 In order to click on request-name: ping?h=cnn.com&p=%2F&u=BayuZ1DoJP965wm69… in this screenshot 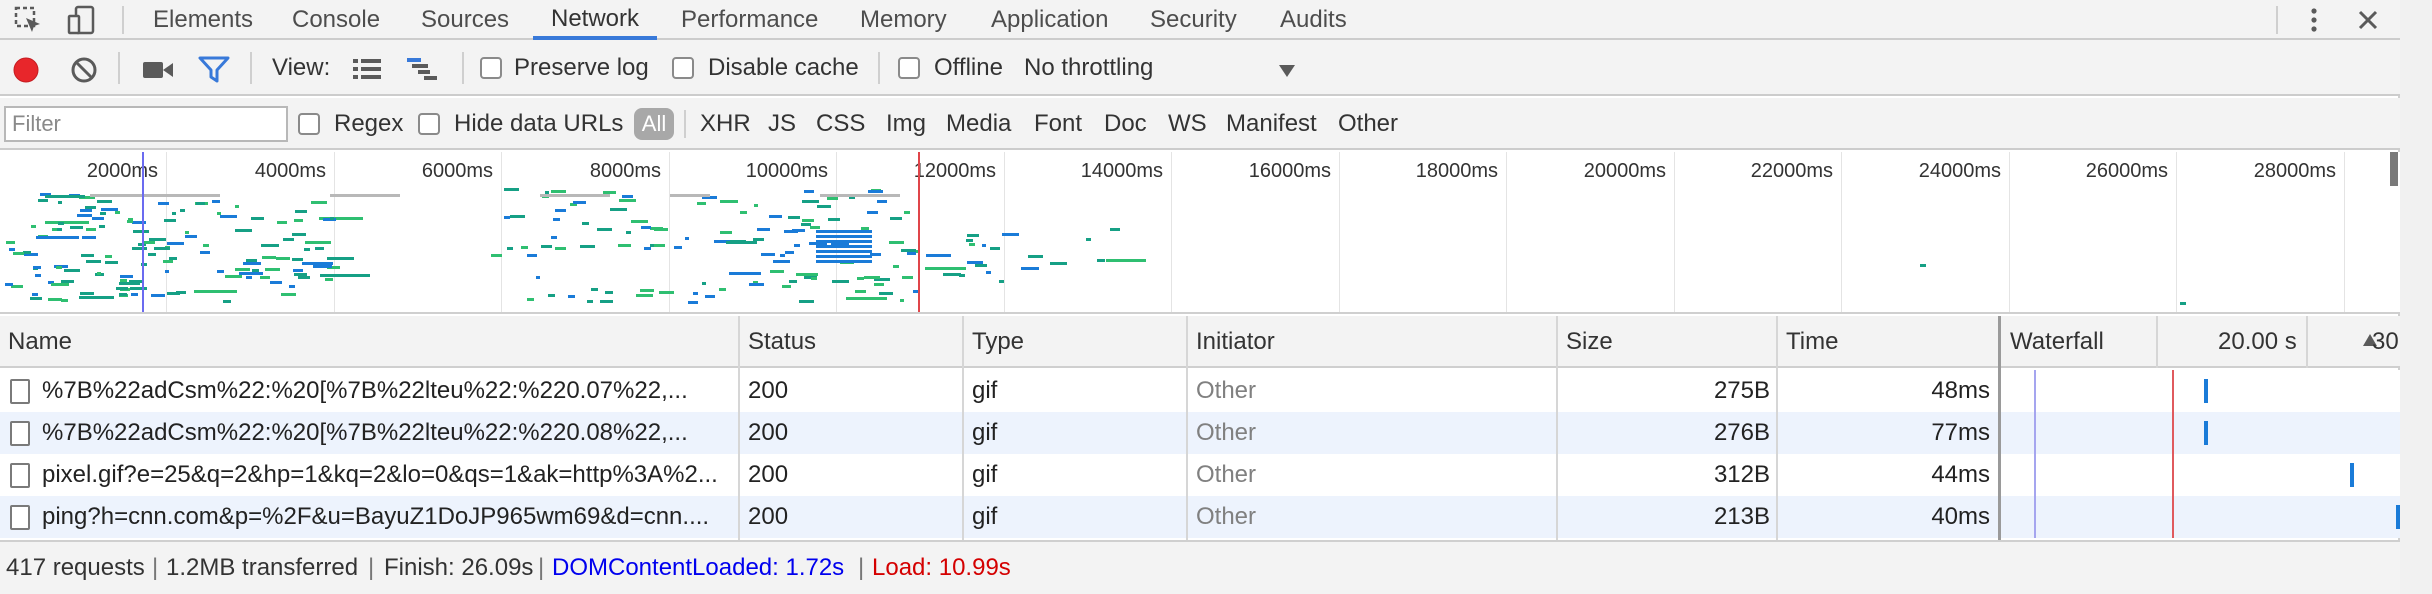, I will do `click(376, 516)`.